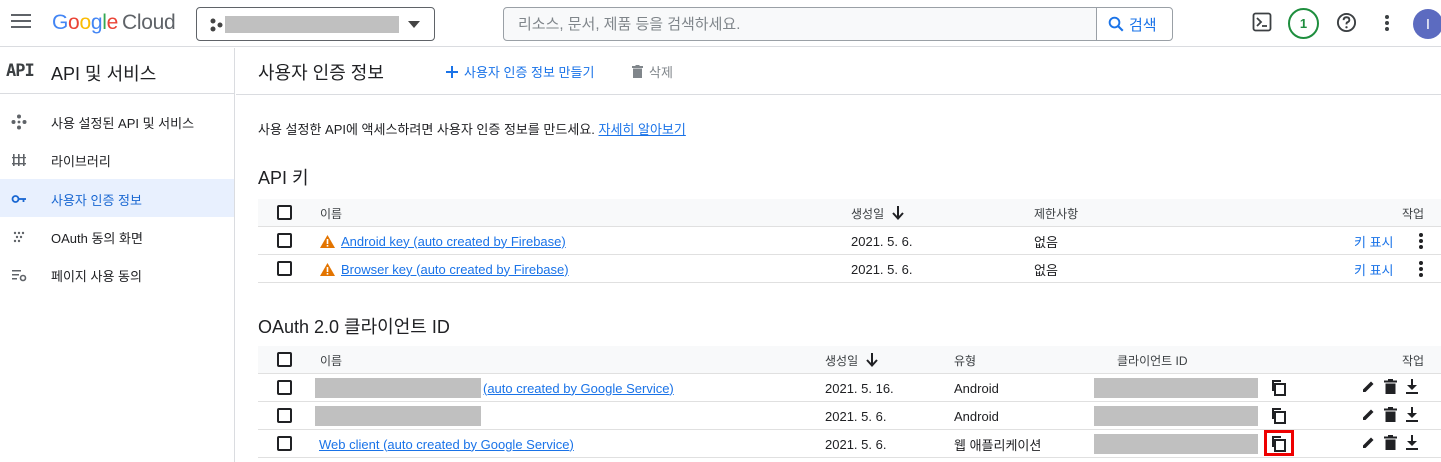 The height and width of the screenshot is (462, 1441). Describe the element at coordinates (97, 238) in the screenshot. I see `sidebar-item-label: OAuth 동의 화면` at that location.